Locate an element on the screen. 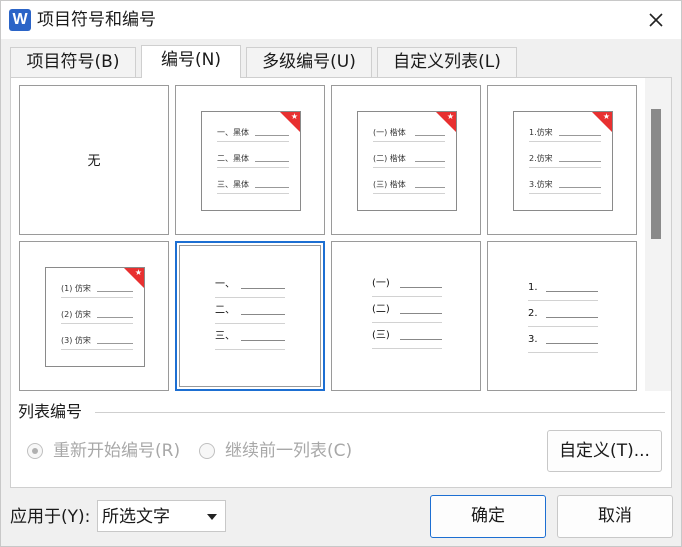 The image size is (682, 547). title-bar: W 项目符号和编号 is located at coordinates (341, 20).